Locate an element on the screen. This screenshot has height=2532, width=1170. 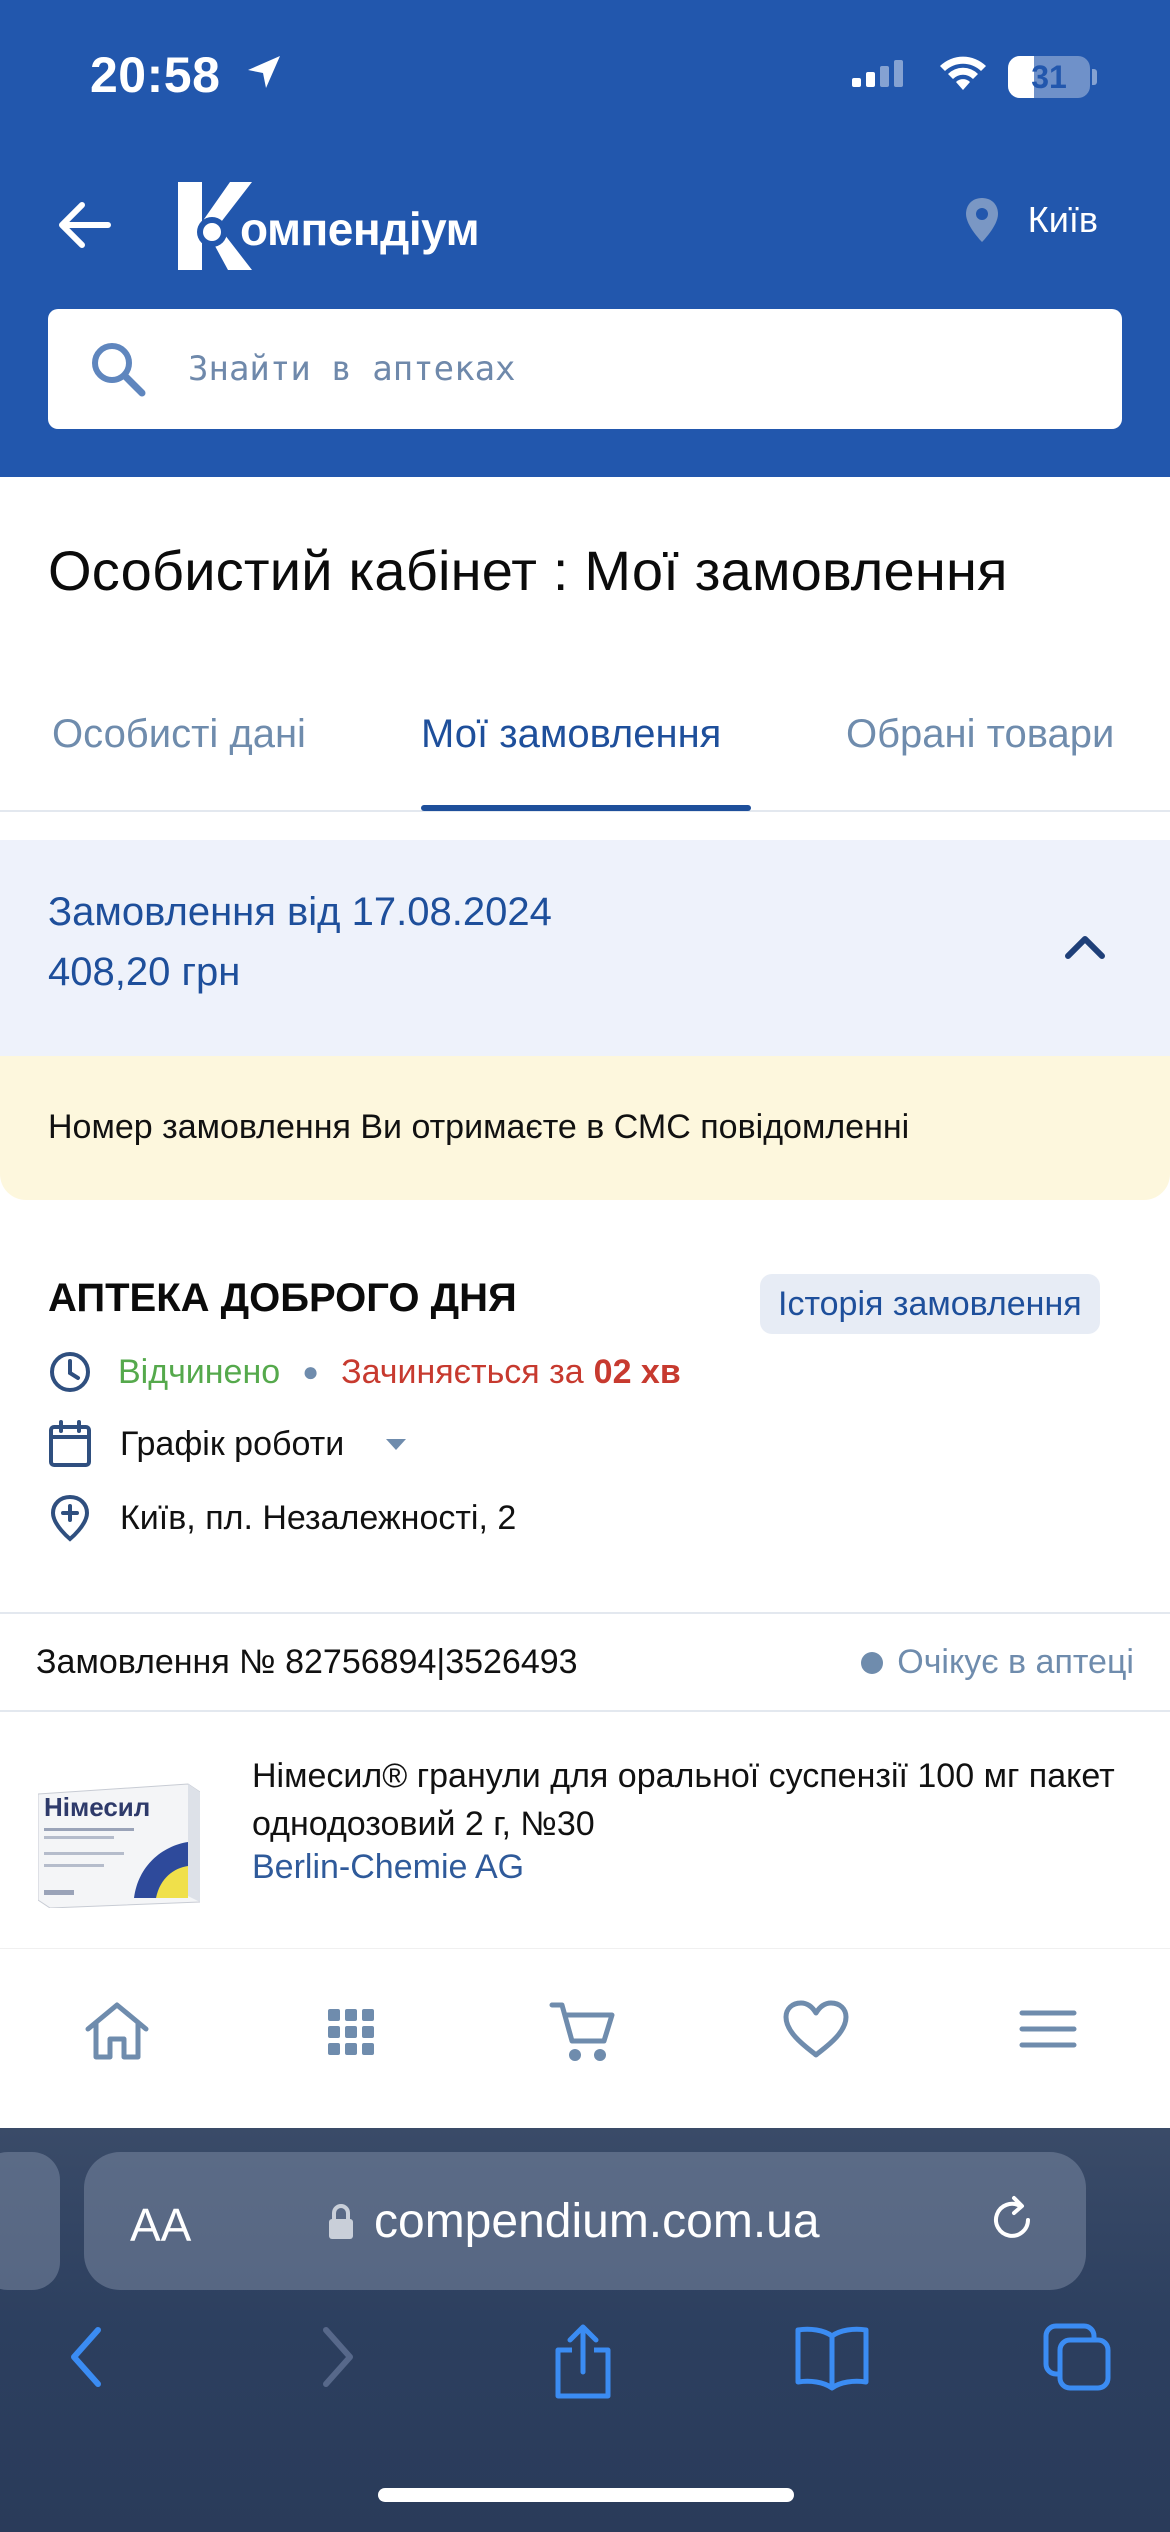
nimesil-package-image: Німесил is located at coordinates (119, 1846).